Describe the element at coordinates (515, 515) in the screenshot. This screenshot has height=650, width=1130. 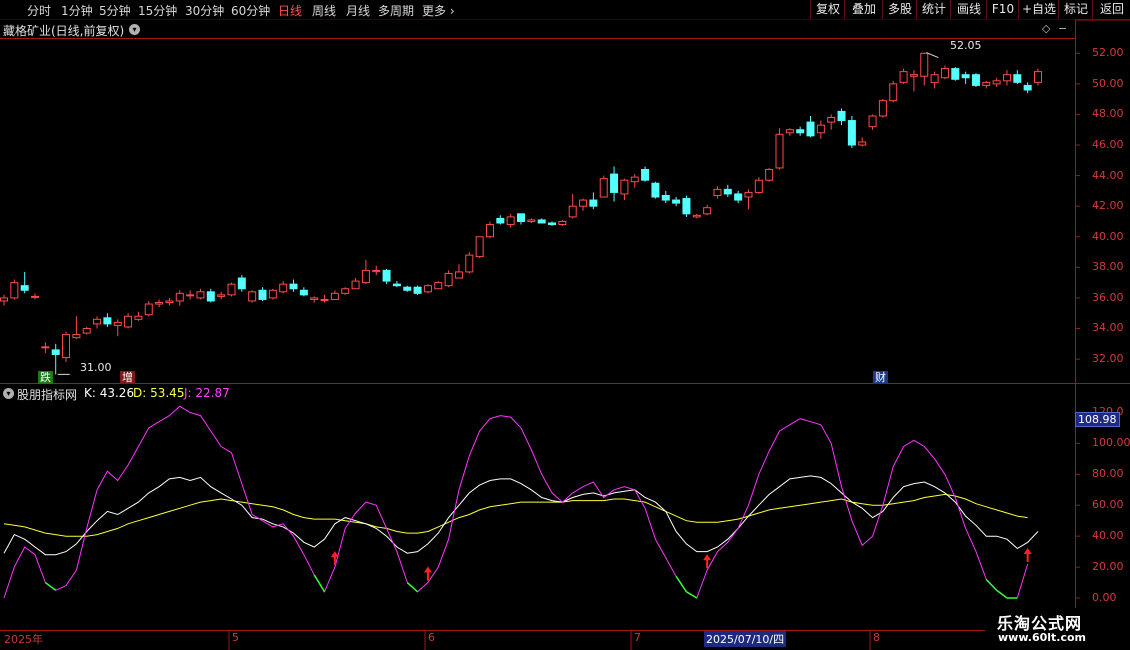
I see `d-line` at that location.